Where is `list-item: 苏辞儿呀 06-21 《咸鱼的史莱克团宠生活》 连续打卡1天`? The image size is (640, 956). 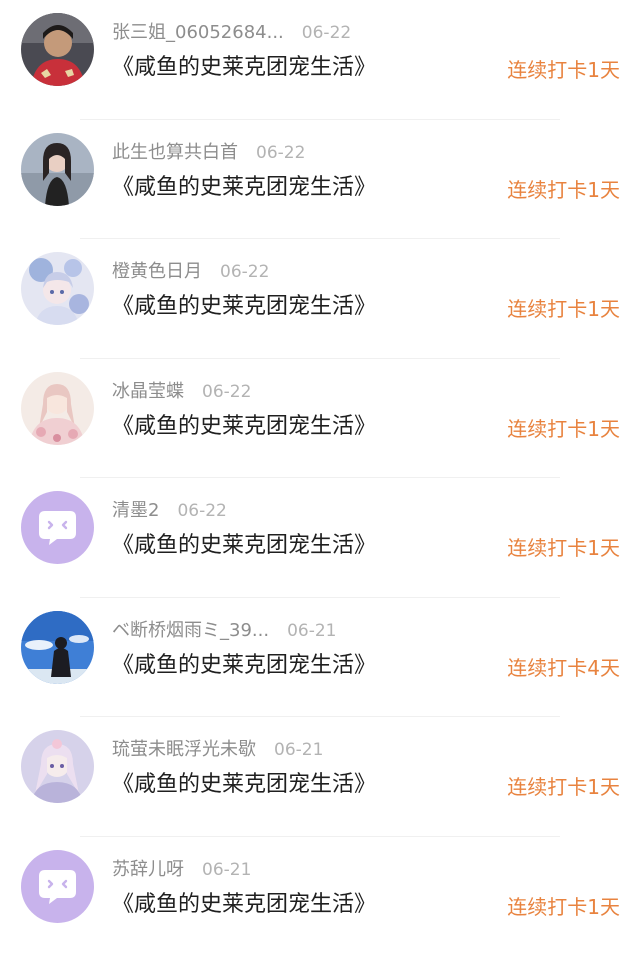
list-item: 苏辞儿呀 06-21 《咸鱼的史莱克团宠生活》 连续打卡1天 is located at coordinates (320, 896).